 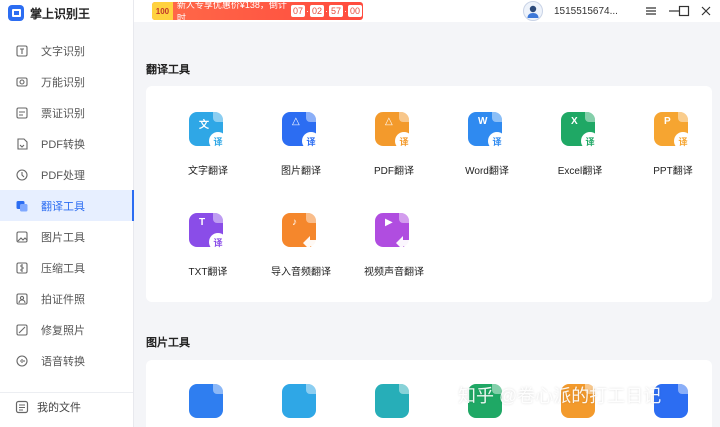 I want to click on translate-section-title: 翻译工具, so click(x=168, y=70).